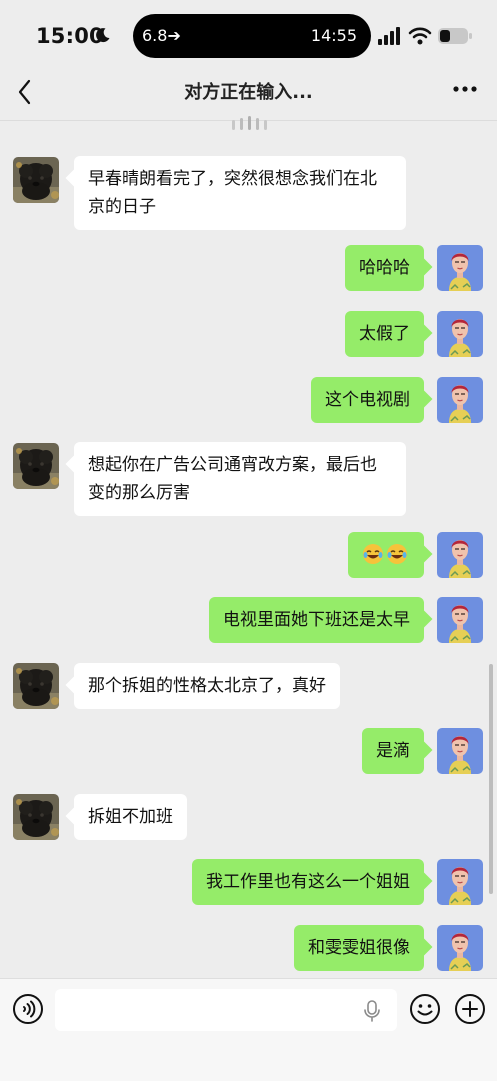  Describe the element at coordinates (28, 1009) in the screenshot. I see `voice-icon` at that location.